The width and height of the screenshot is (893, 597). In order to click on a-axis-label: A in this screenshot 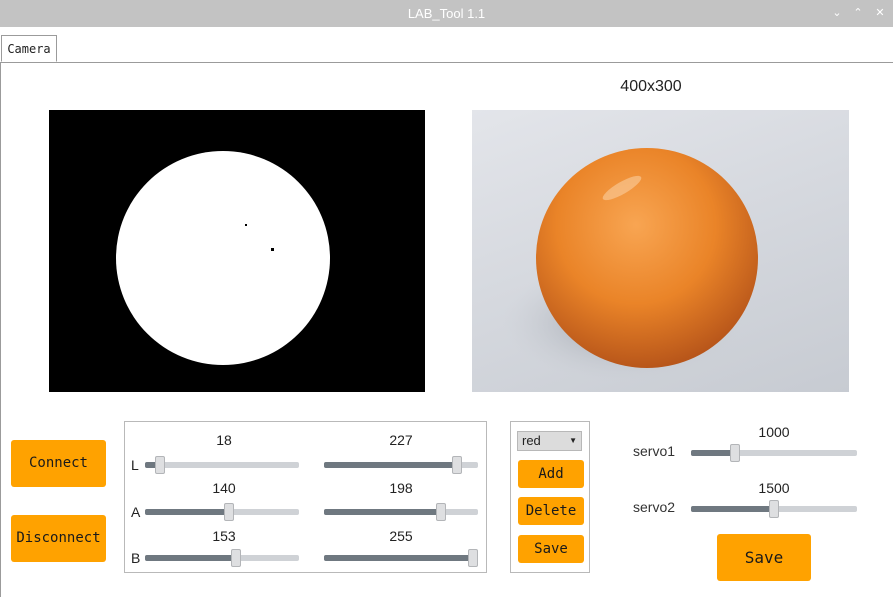, I will do `click(136, 512)`.